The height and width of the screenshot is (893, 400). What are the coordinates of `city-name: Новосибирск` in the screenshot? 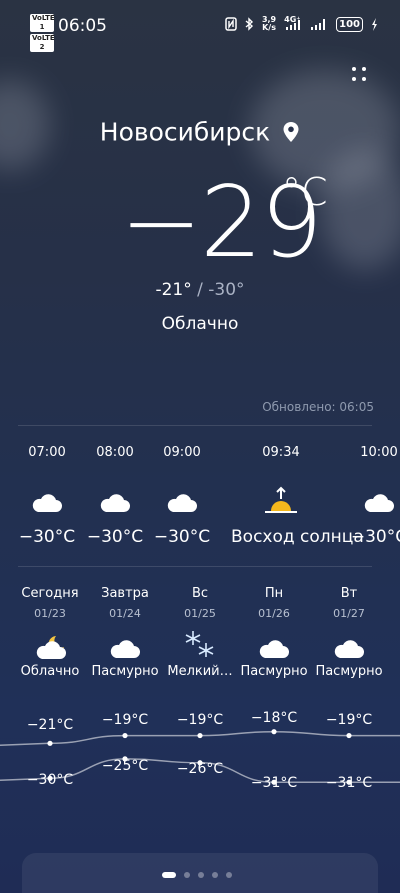 It's located at (185, 132).